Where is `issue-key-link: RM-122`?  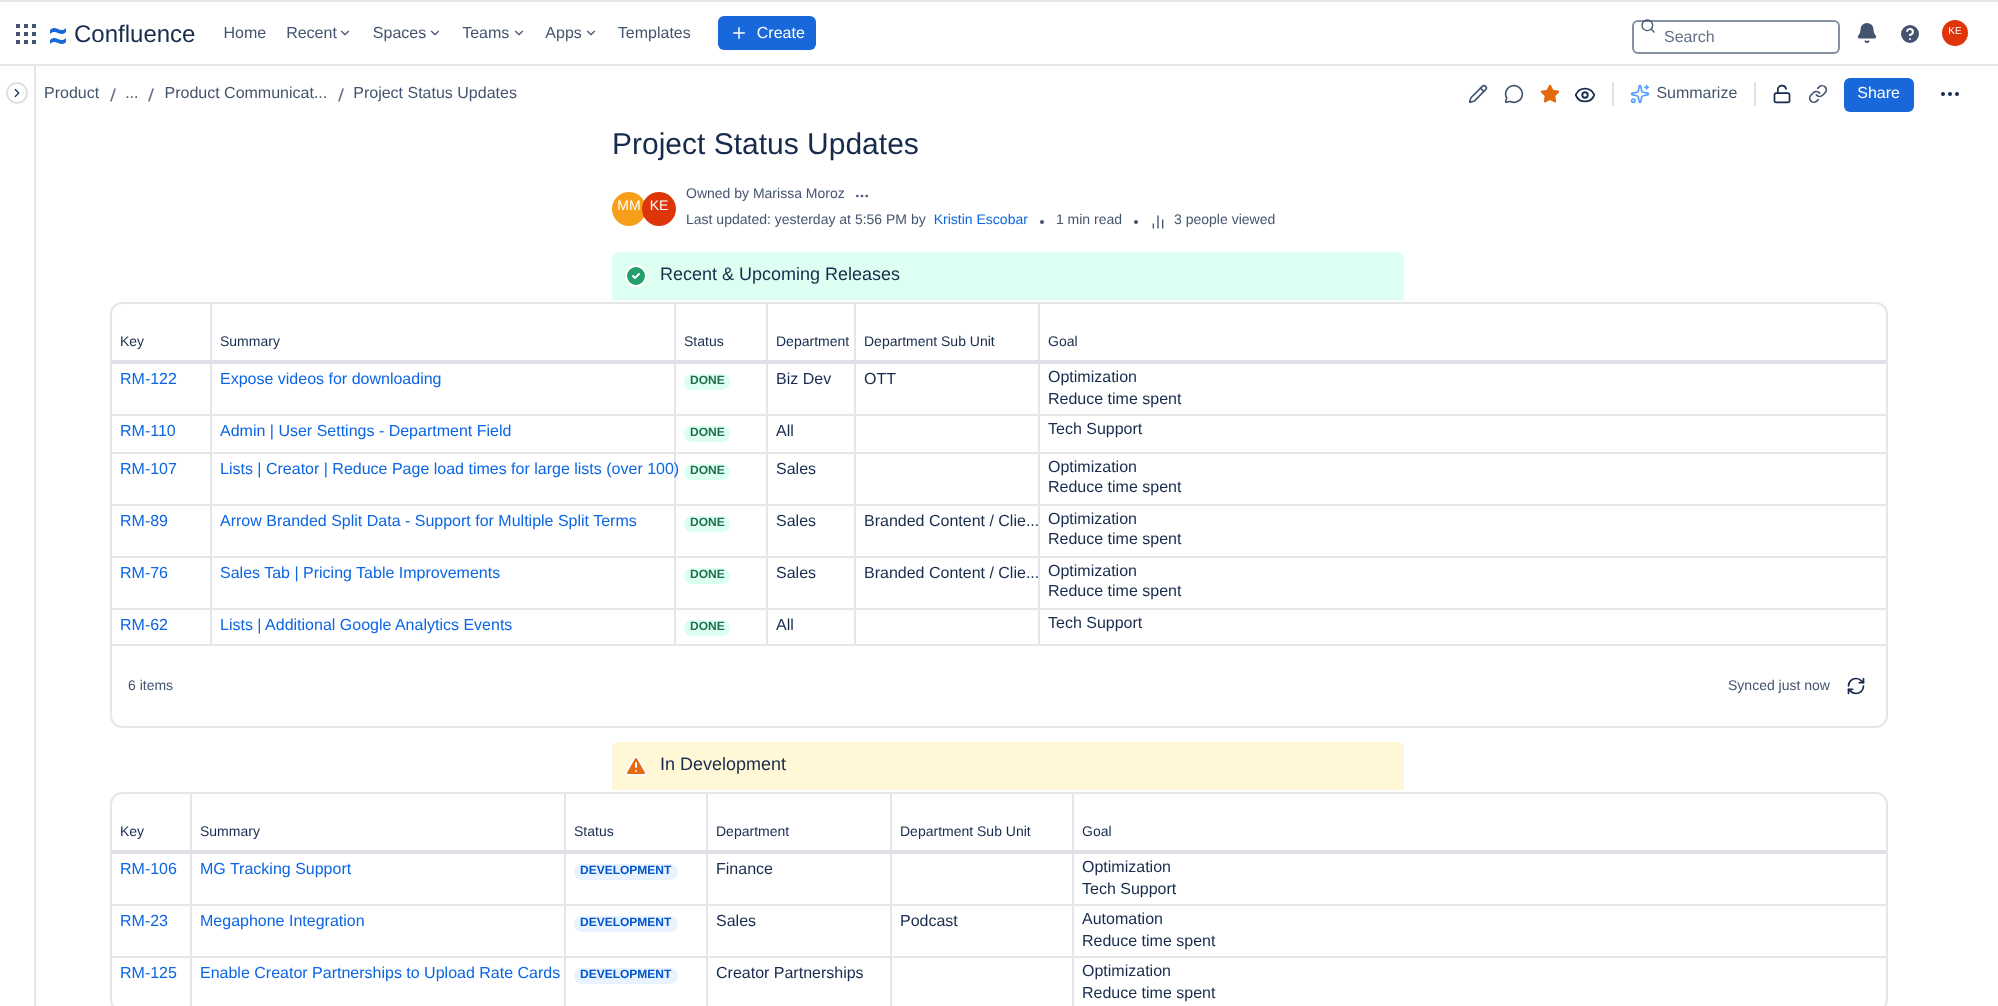 issue-key-link: RM-122 is located at coordinates (148, 379).